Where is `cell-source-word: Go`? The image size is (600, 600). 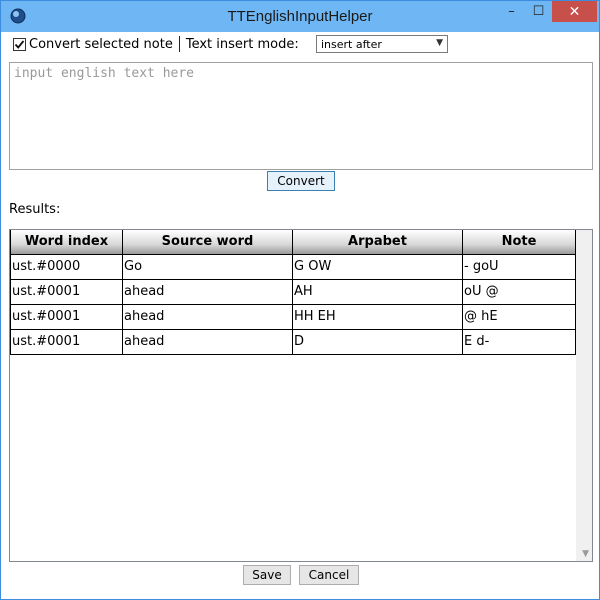 cell-source-word: Go is located at coordinates (208, 267).